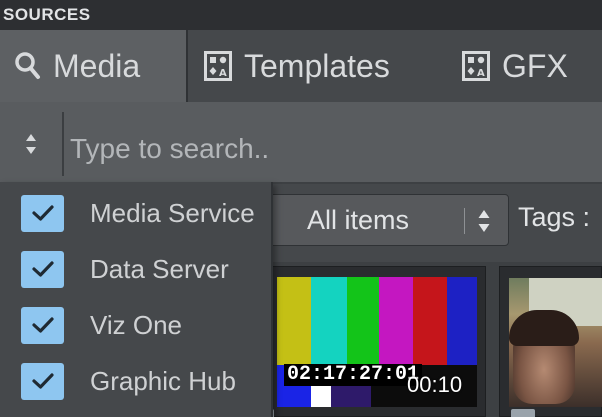 The height and width of the screenshot is (417, 602). What do you see at coordinates (353, 375) in the screenshot?
I see `timecode-overlay: 02:17:27:01` at bounding box center [353, 375].